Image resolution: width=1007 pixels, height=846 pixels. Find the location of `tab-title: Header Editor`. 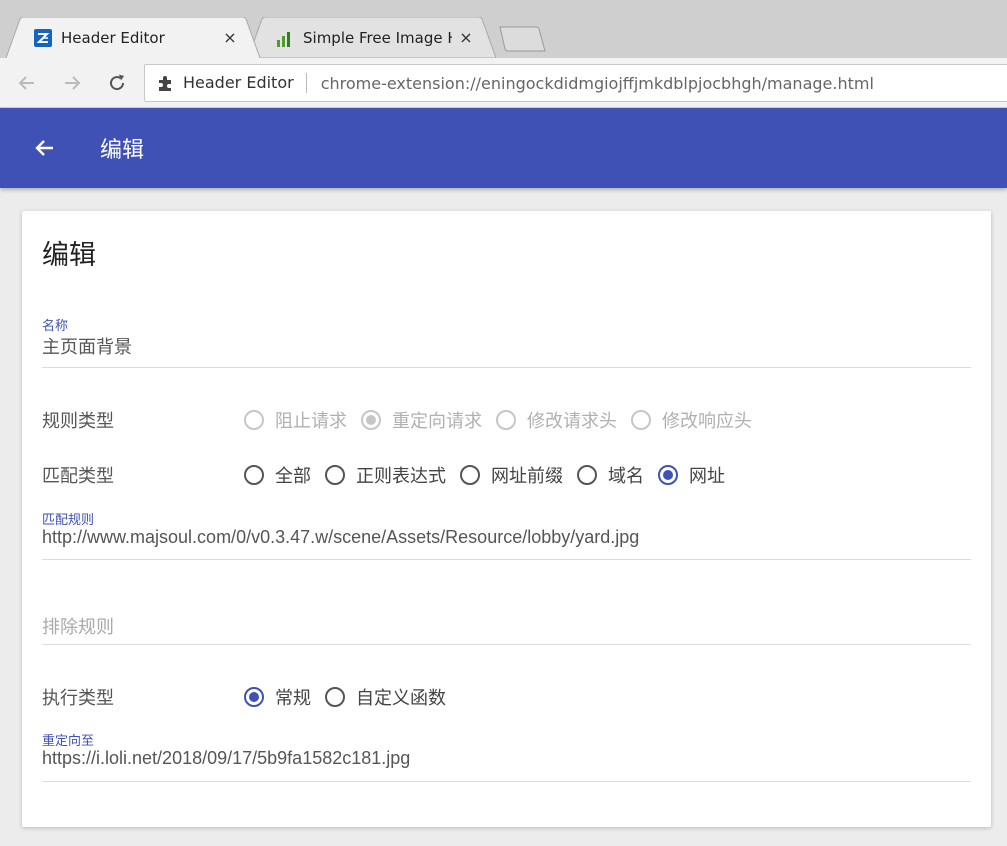

tab-title: Header Editor is located at coordinates (113, 37).